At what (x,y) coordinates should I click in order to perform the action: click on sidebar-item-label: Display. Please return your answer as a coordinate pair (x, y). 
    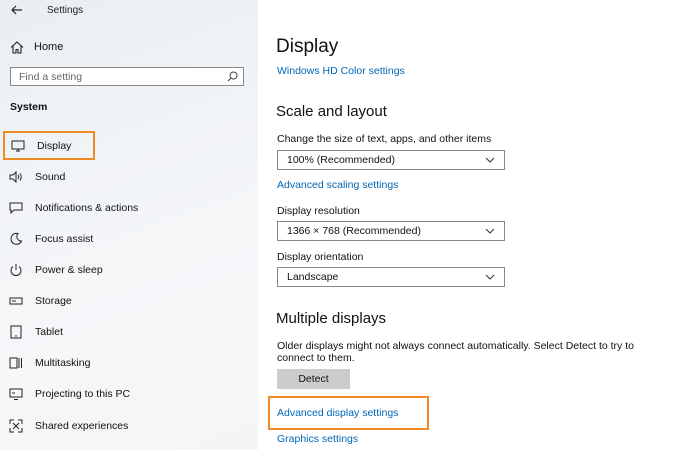
    Looking at the image, I should click on (54, 145).